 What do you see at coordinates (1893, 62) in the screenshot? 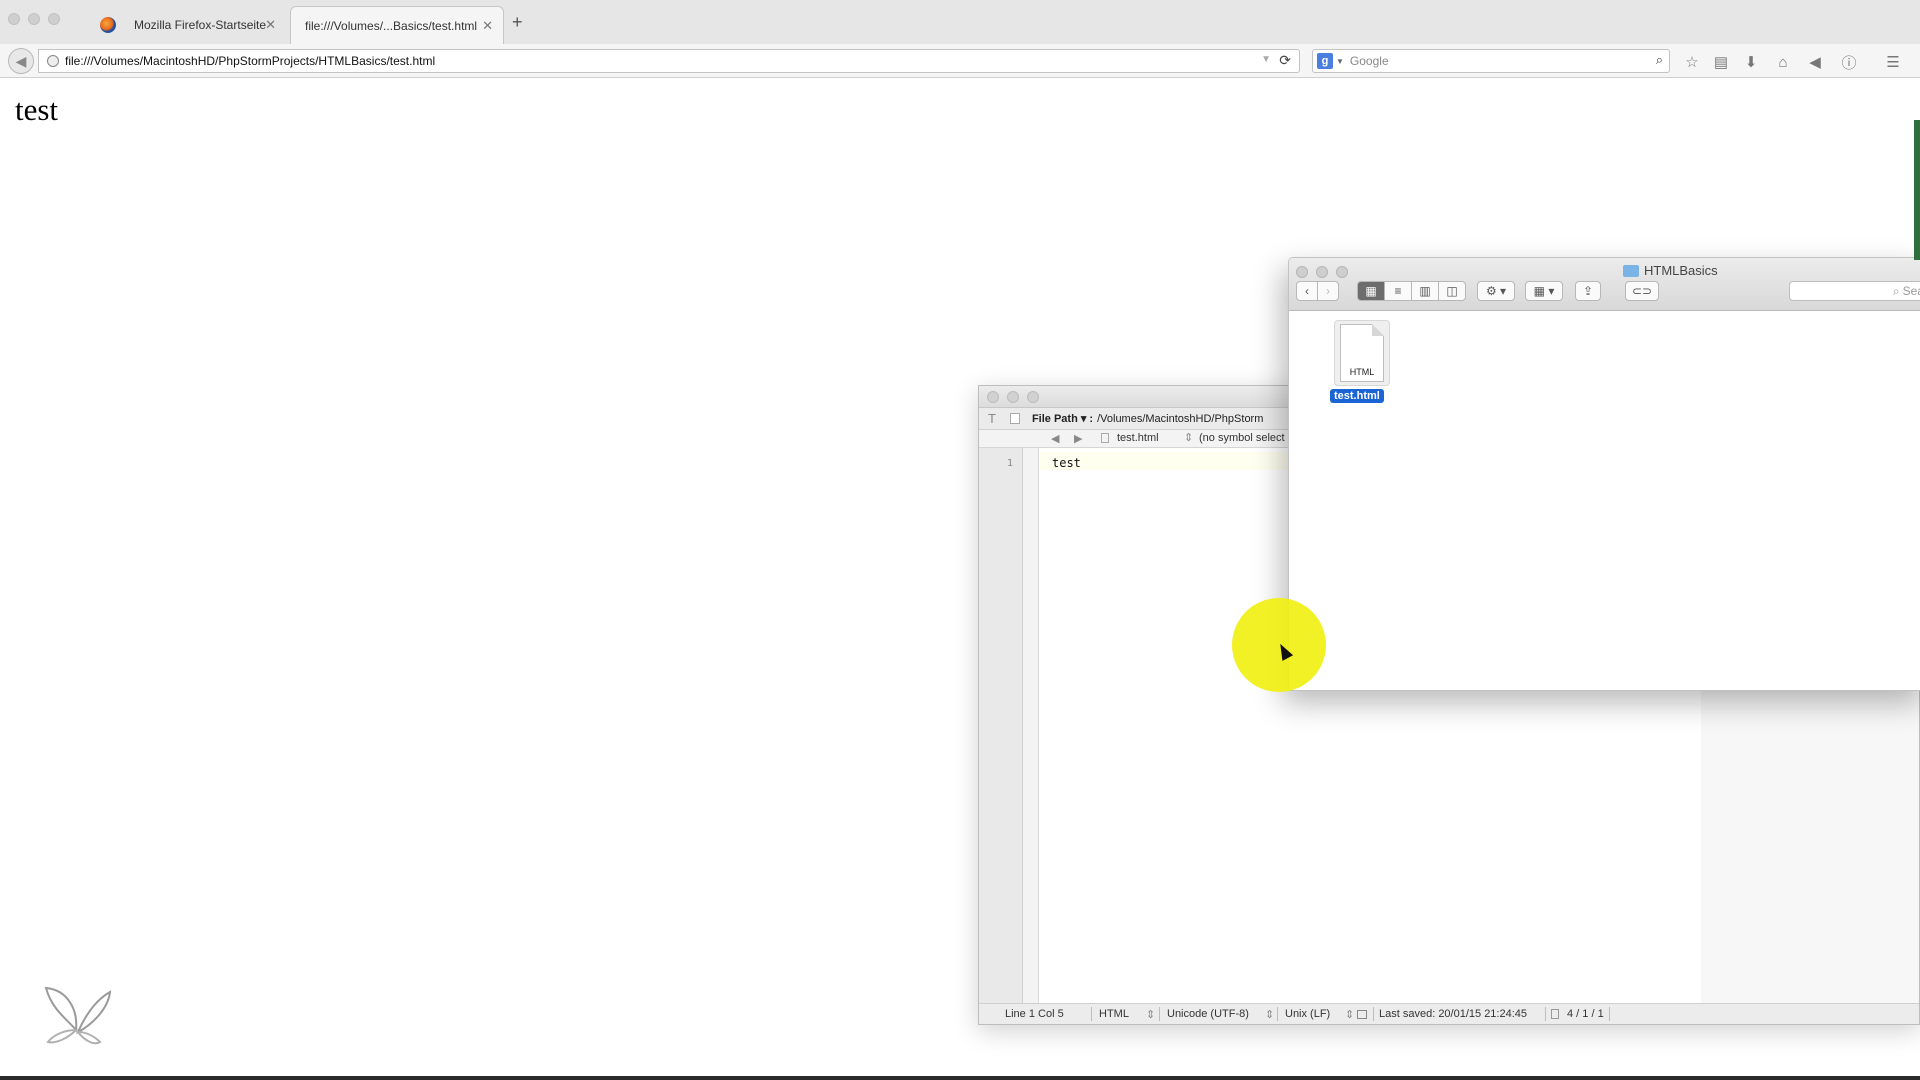
I see `menu-icon: ☰` at bounding box center [1893, 62].